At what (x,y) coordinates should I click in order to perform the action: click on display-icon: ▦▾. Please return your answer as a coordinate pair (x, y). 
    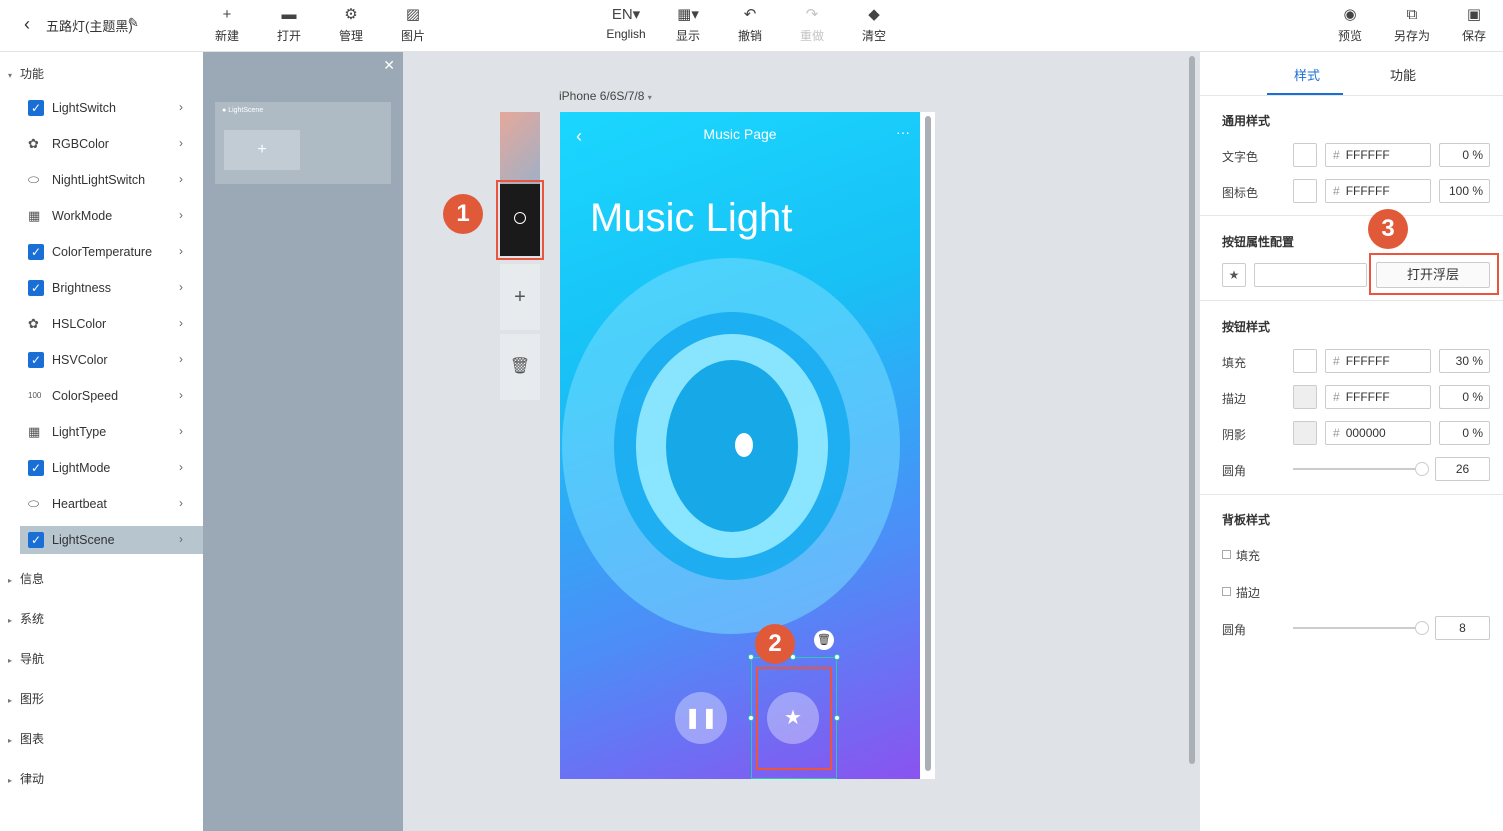
    Looking at the image, I should click on (688, 14).